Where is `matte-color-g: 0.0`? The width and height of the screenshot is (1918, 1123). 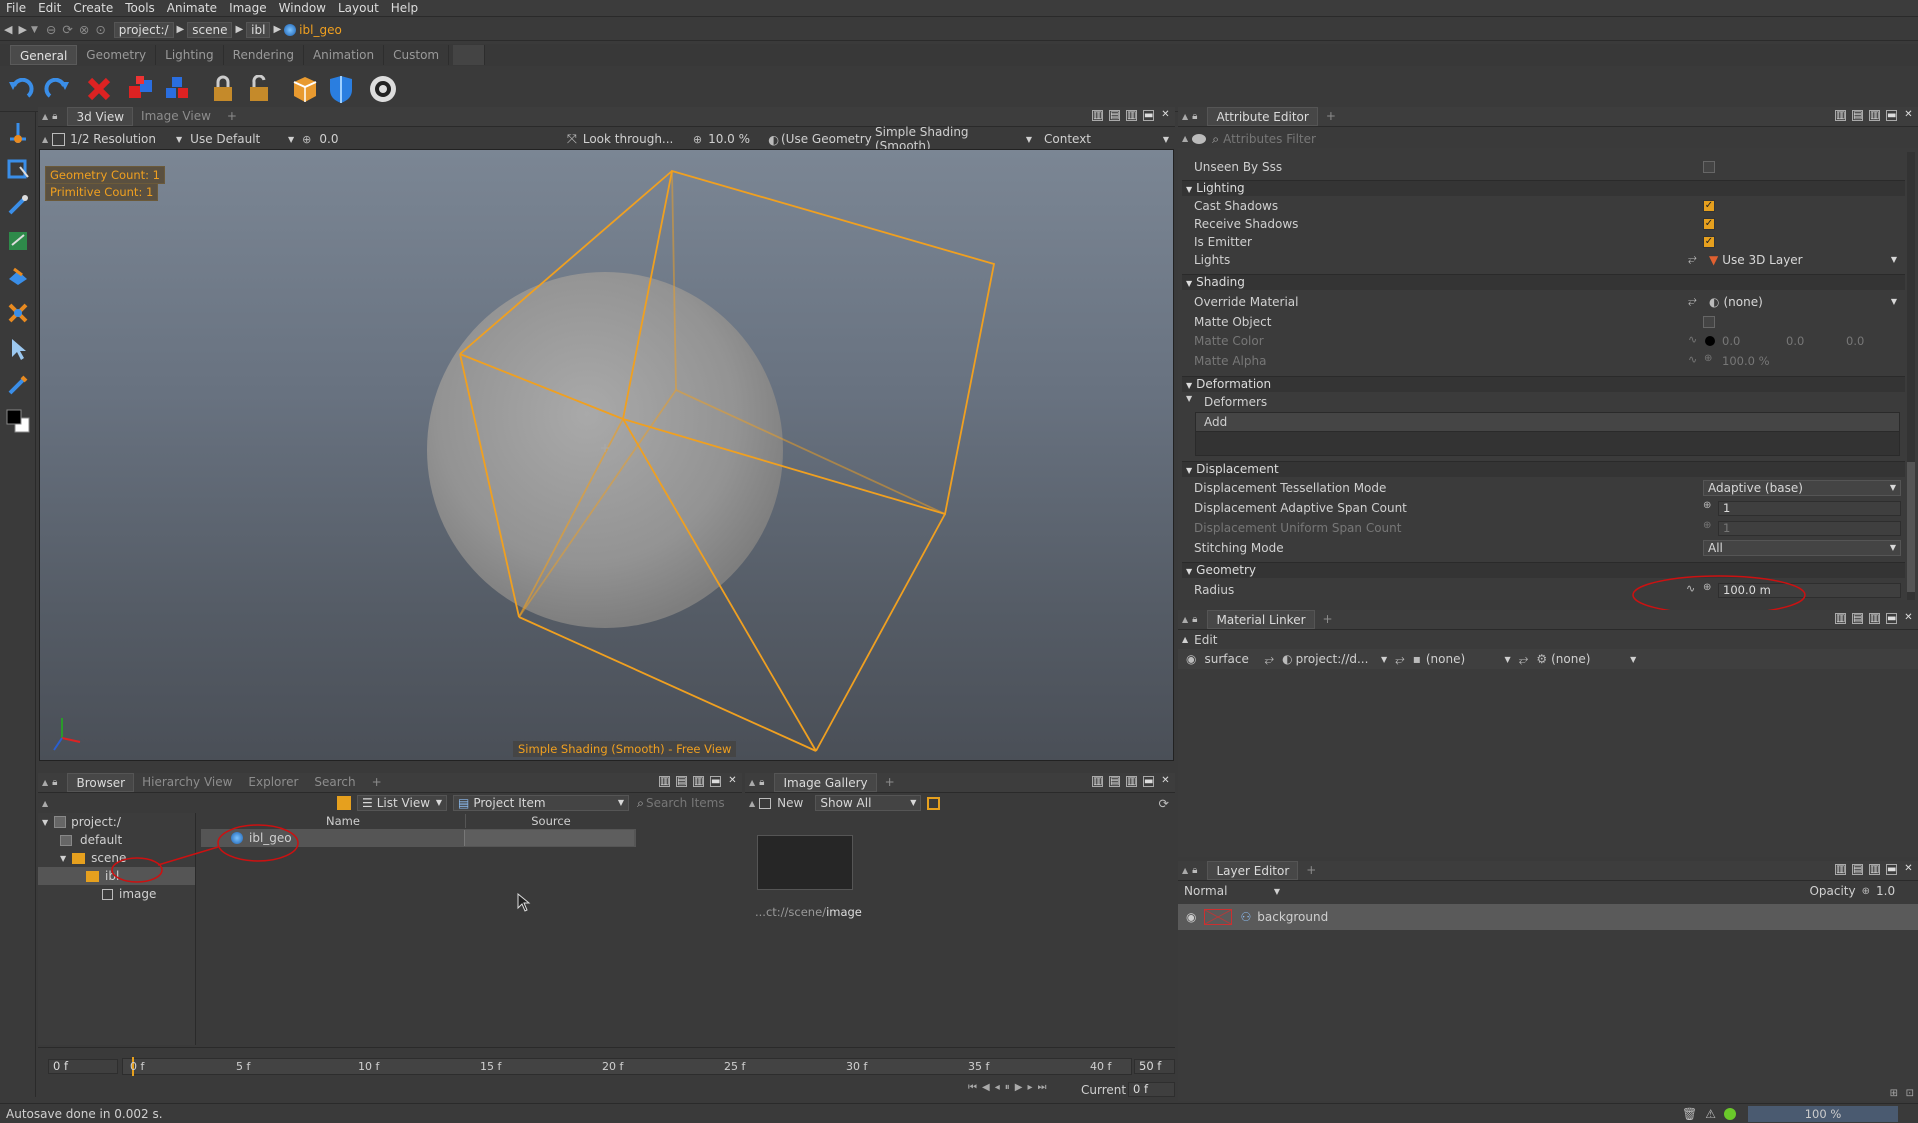 matte-color-g: 0.0 is located at coordinates (1795, 341).